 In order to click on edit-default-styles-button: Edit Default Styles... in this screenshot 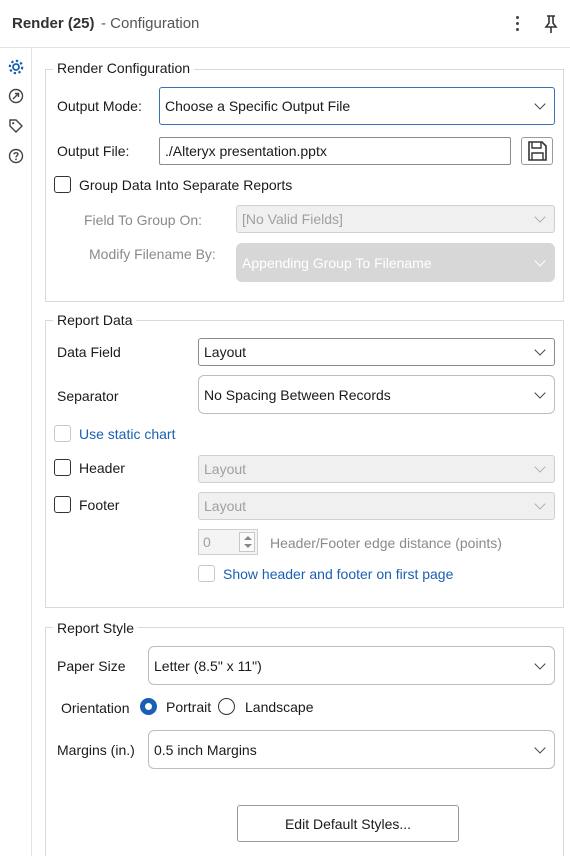, I will do `click(348, 823)`.